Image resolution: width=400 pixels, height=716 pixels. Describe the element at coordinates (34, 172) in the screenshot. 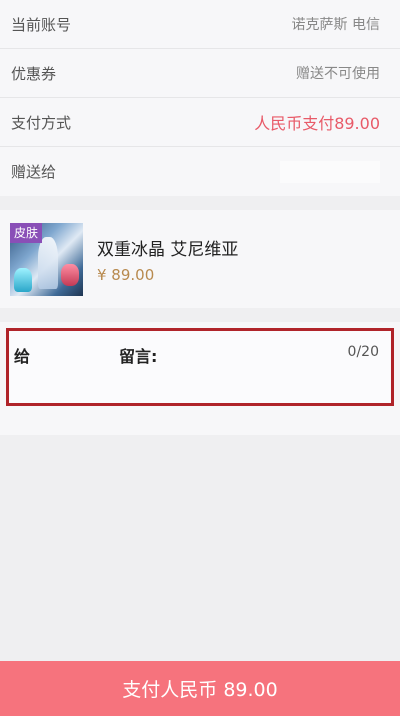

I see `gift-recipient-label: 赠送给` at that location.